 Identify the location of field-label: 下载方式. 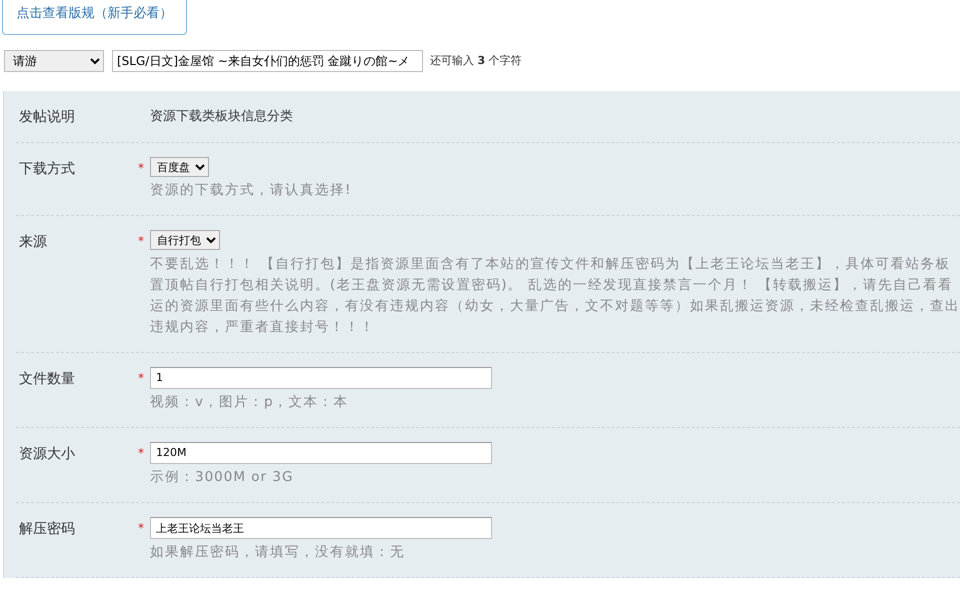
(47, 169).